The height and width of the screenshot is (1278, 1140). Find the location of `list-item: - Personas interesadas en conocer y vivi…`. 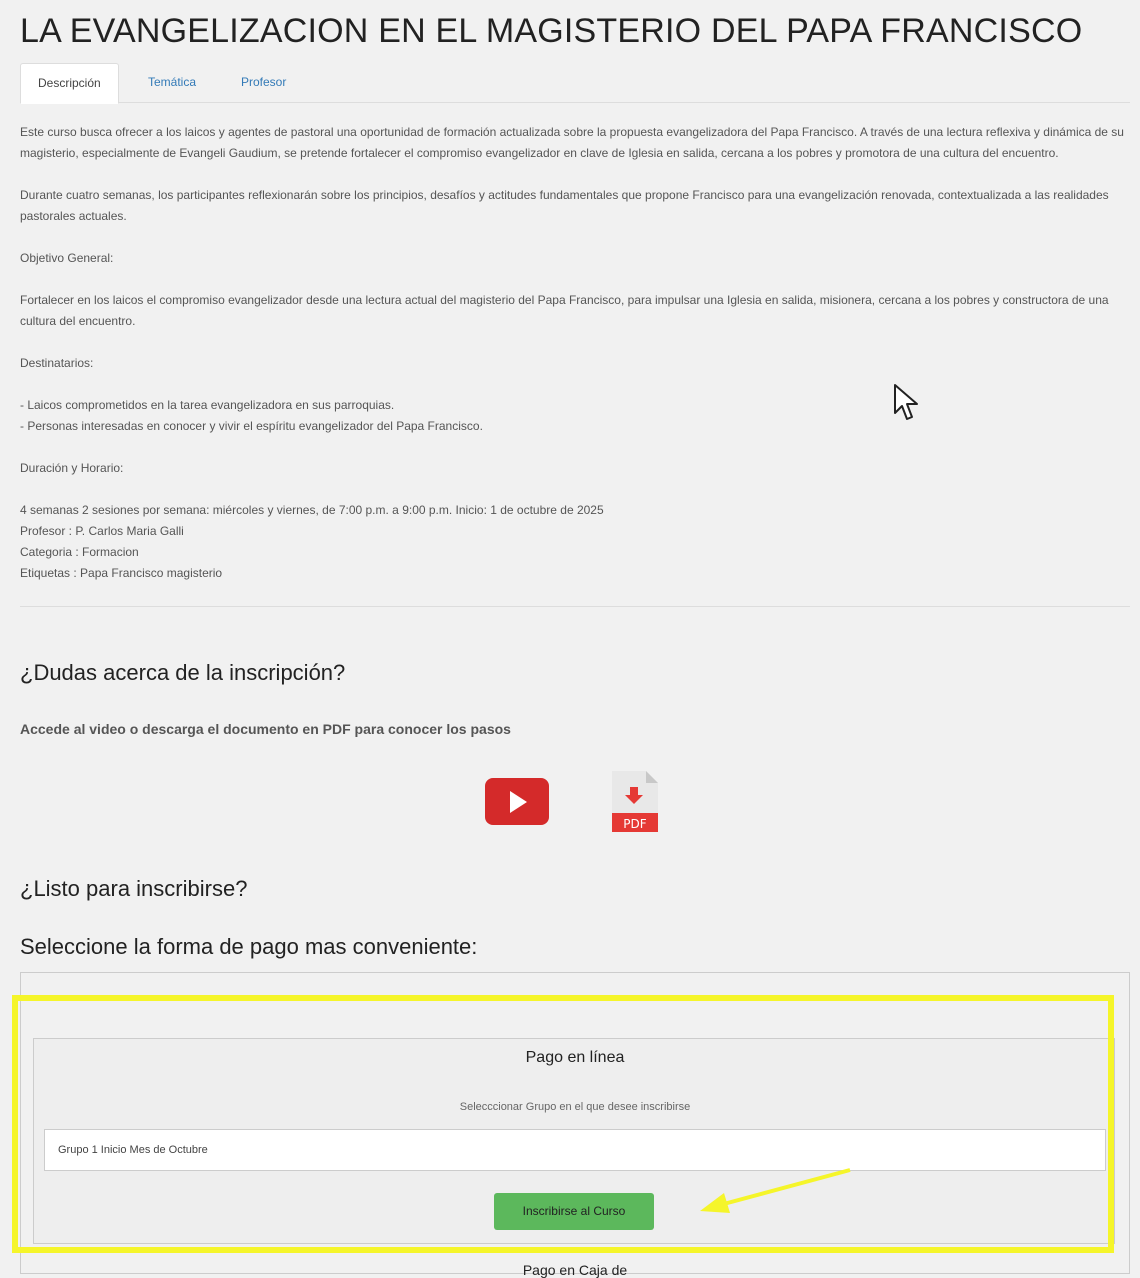

list-item: - Personas interesadas en conocer y vivi… is located at coordinates (251, 426).